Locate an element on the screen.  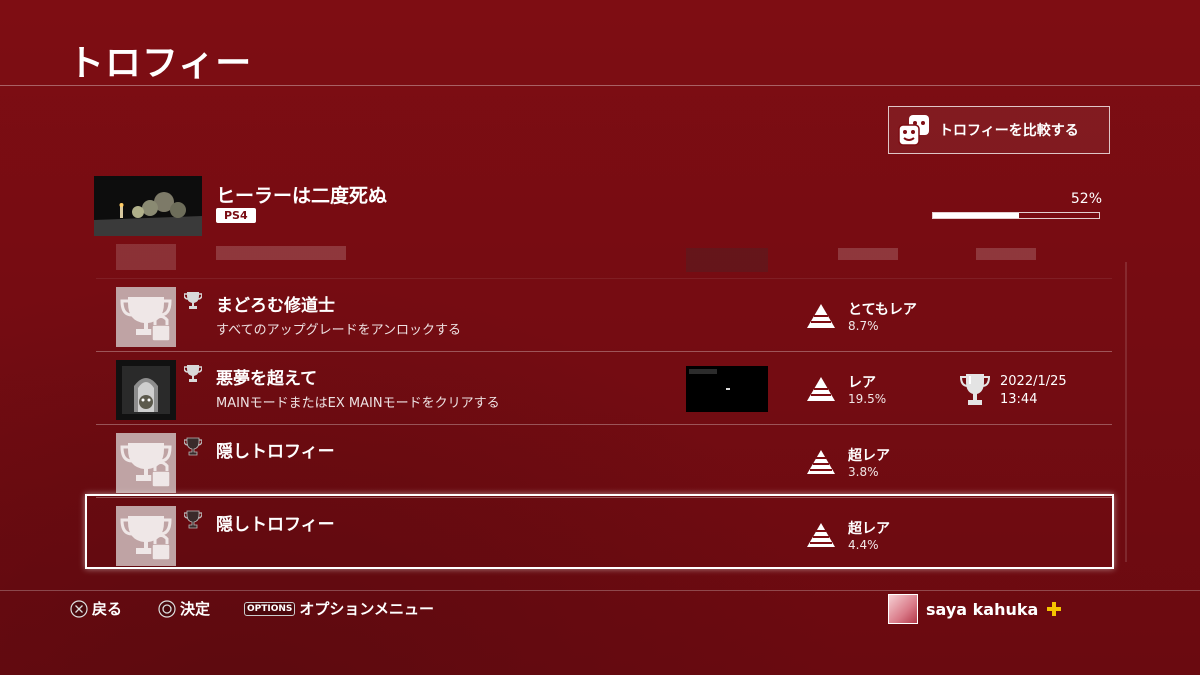
trophy-description: MAINモードまたはEX MAINモードをクリアする is located at coordinates (358, 403).